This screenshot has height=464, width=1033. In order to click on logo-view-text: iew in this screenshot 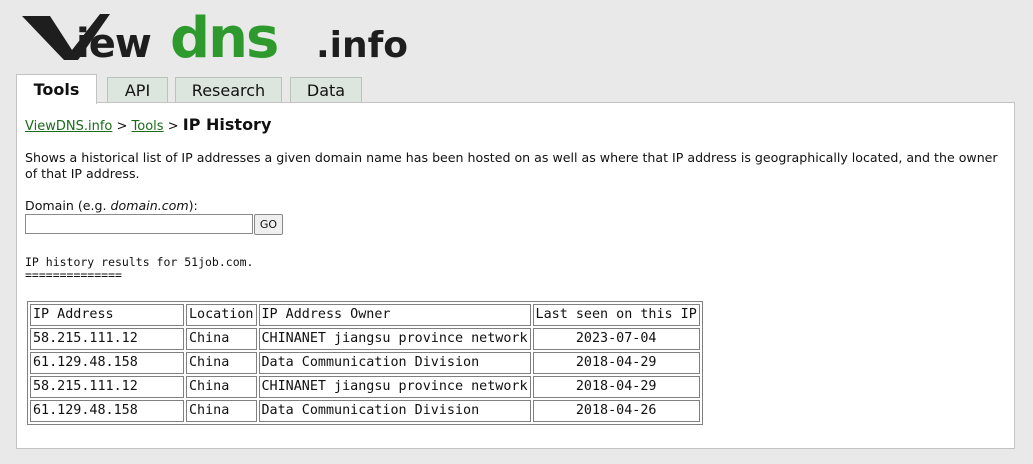, I will do `click(113, 44)`.